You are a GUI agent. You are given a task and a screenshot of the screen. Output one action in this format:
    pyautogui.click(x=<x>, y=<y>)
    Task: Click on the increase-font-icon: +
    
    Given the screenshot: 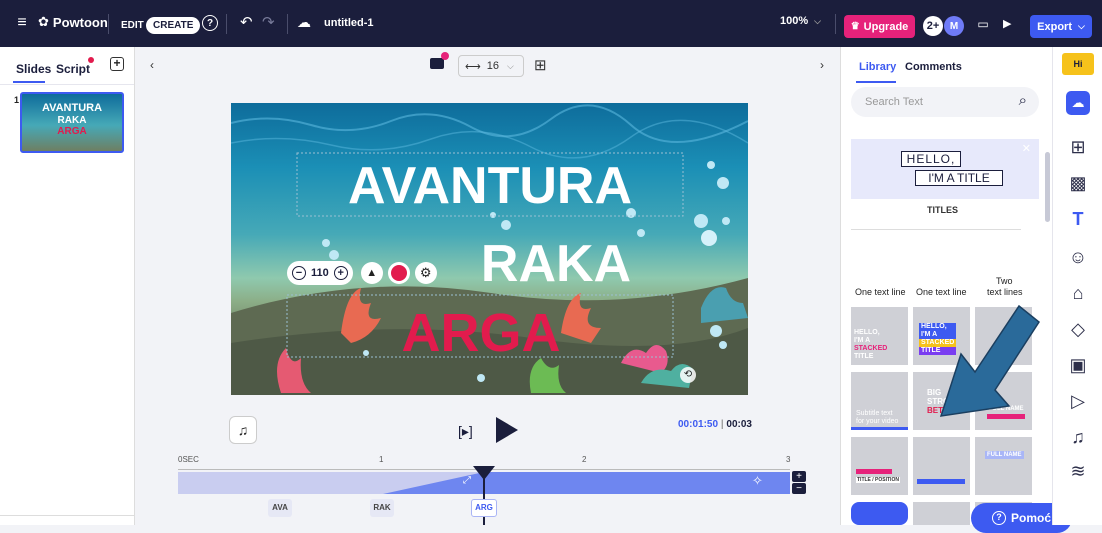 What is the action you would take?
    pyautogui.click(x=340, y=273)
    